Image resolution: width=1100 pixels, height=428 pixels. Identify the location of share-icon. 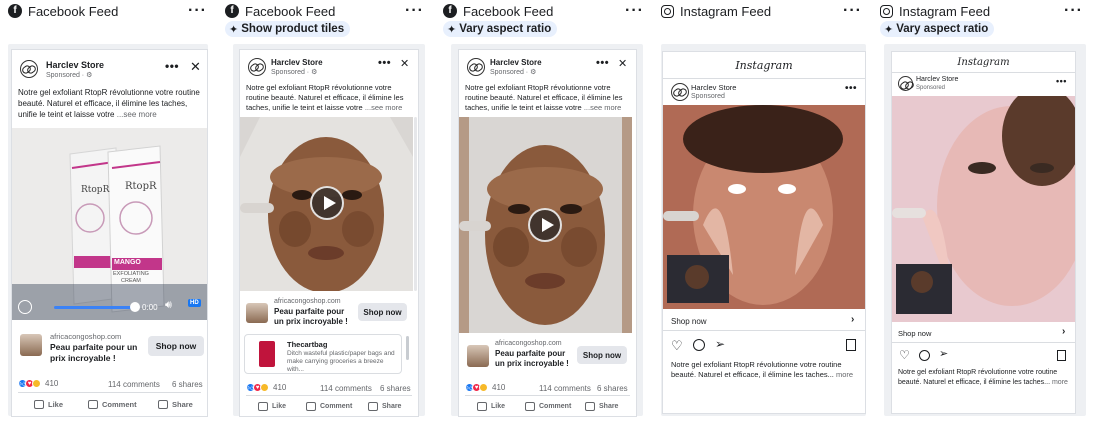
(590, 406).